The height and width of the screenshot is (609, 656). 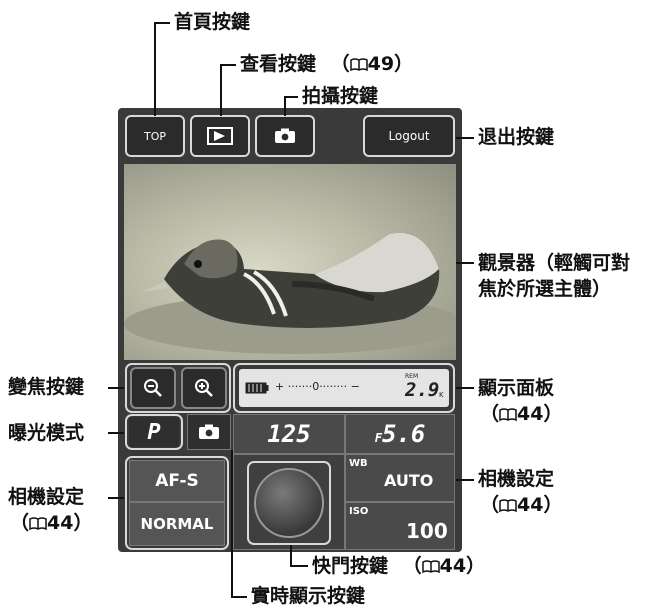 I want to click on leader-liveview-h, so click(x=239, y=597).